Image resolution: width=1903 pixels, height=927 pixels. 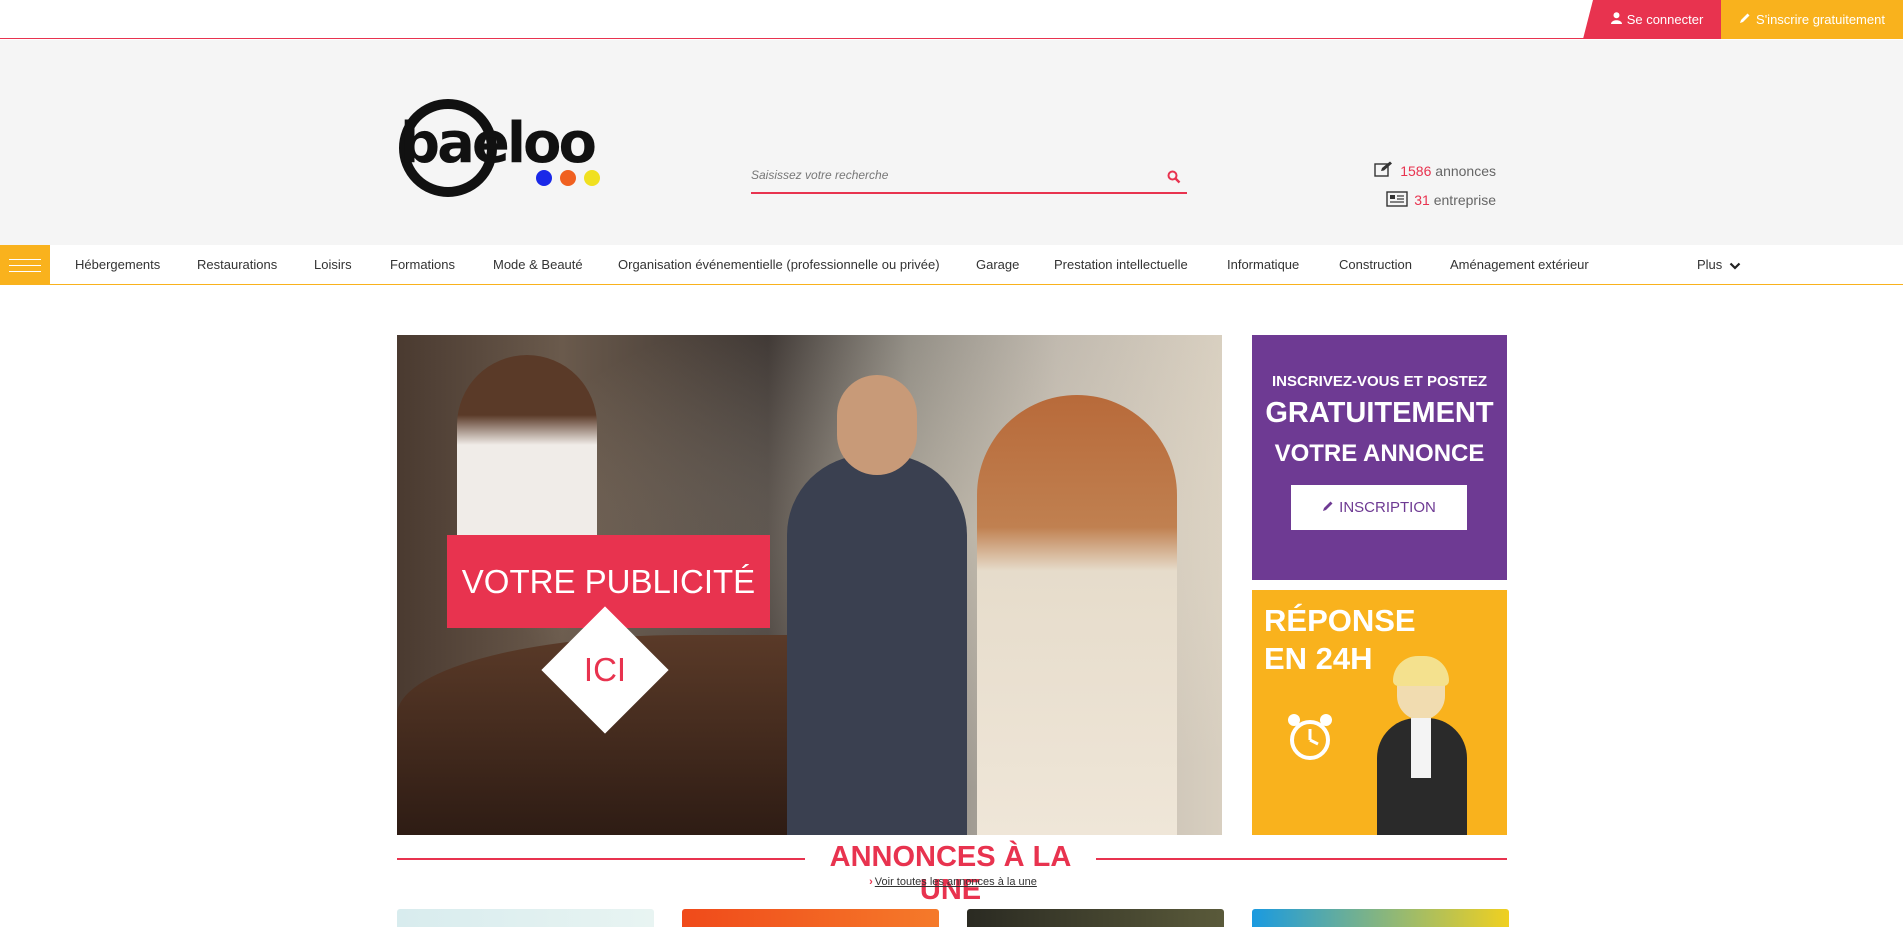 I want to click on annonces-count: 1586, so click(x=1416, y=171).